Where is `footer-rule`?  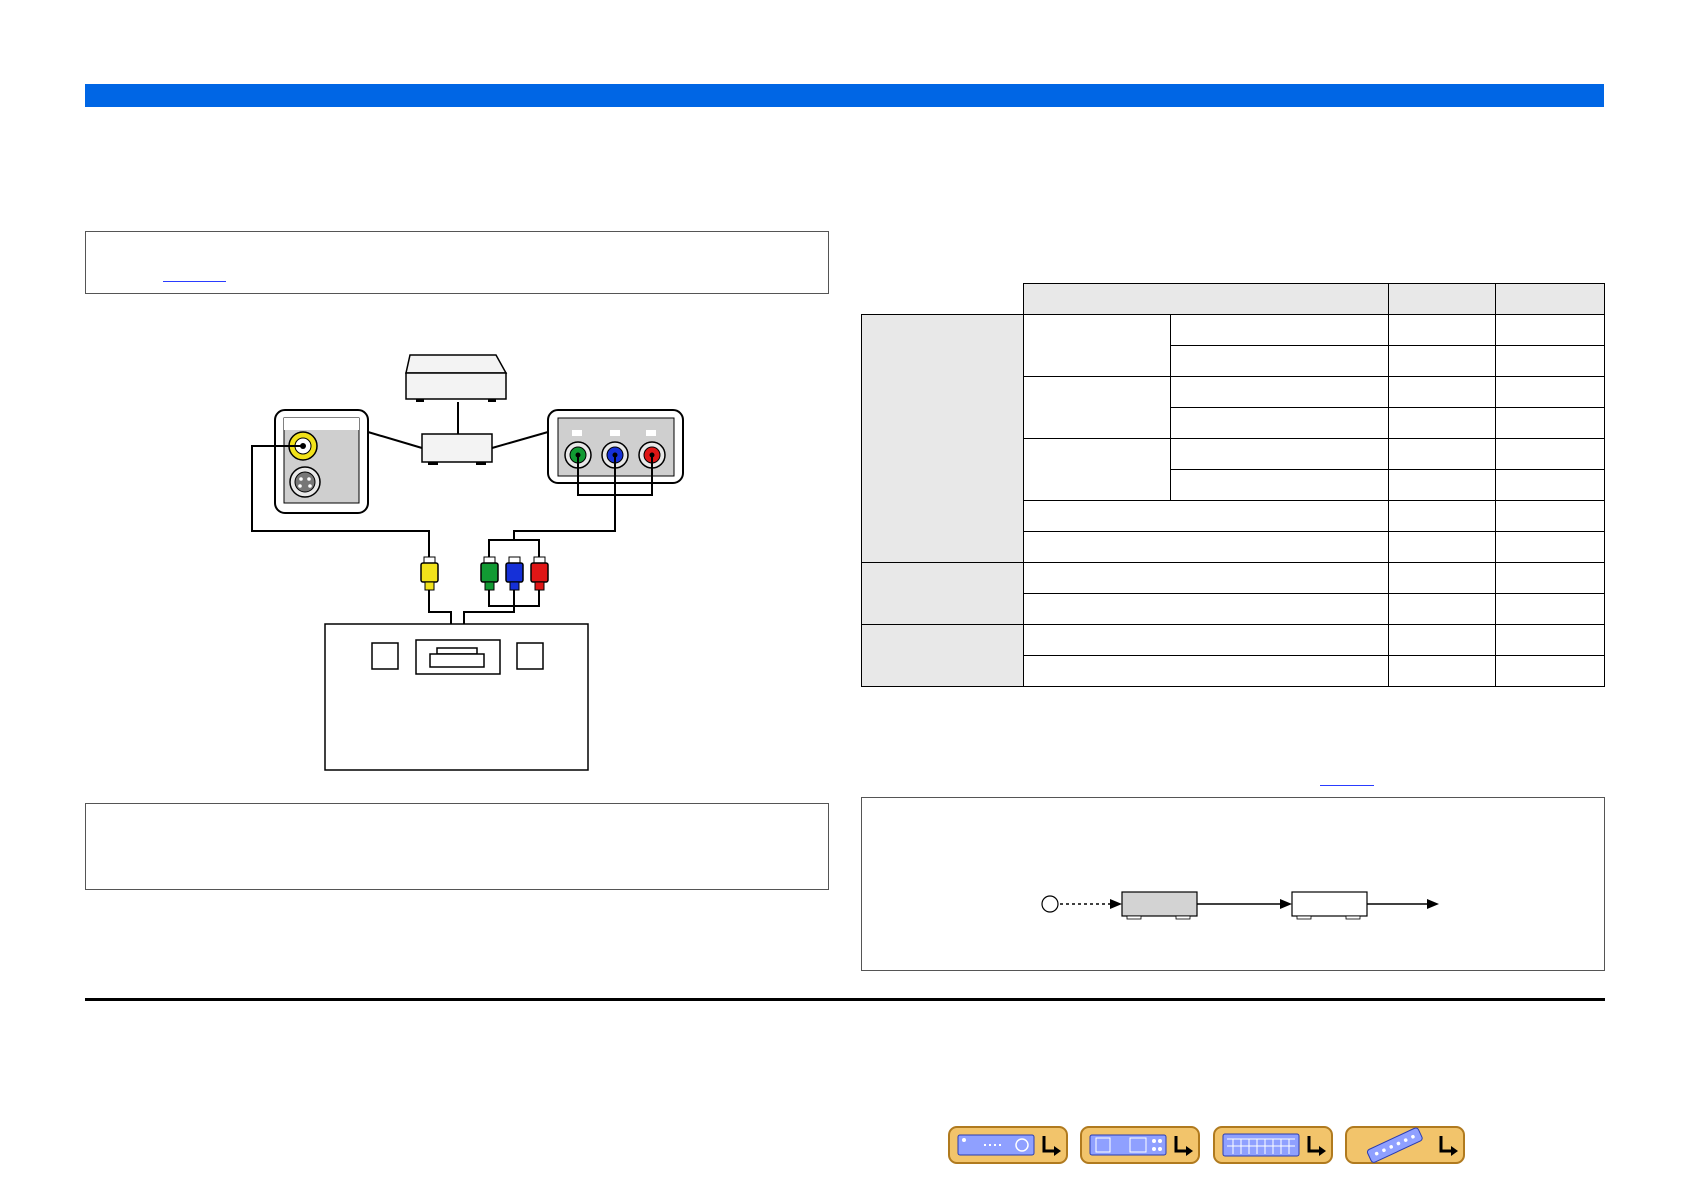 footer-rule is located at coordinates (845, 999).